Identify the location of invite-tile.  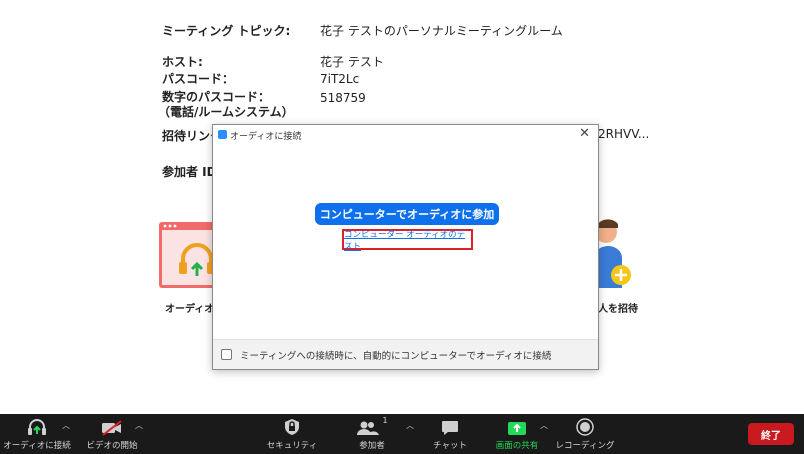
(616, 253).